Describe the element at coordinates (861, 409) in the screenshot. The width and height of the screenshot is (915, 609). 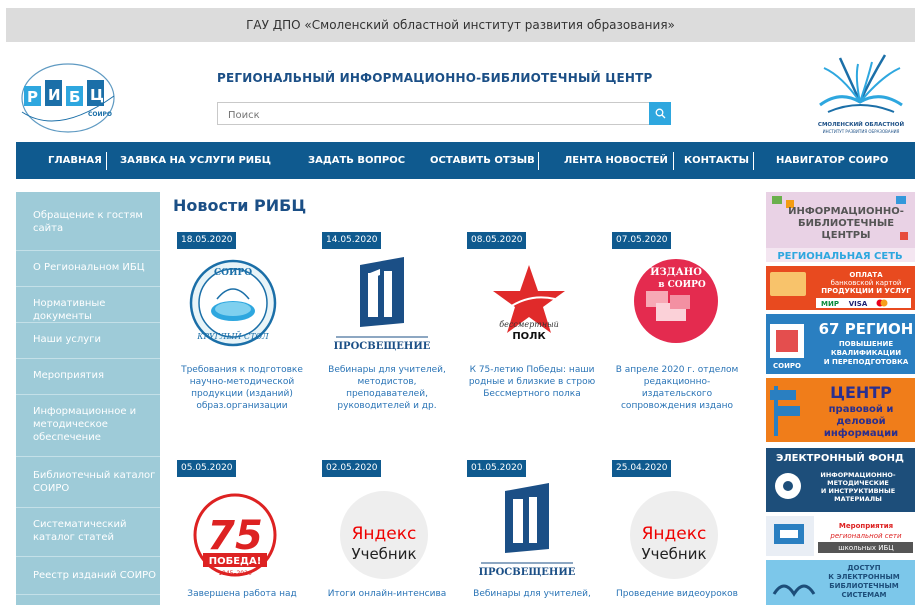
I see `svg-text: правовой и` at that location.